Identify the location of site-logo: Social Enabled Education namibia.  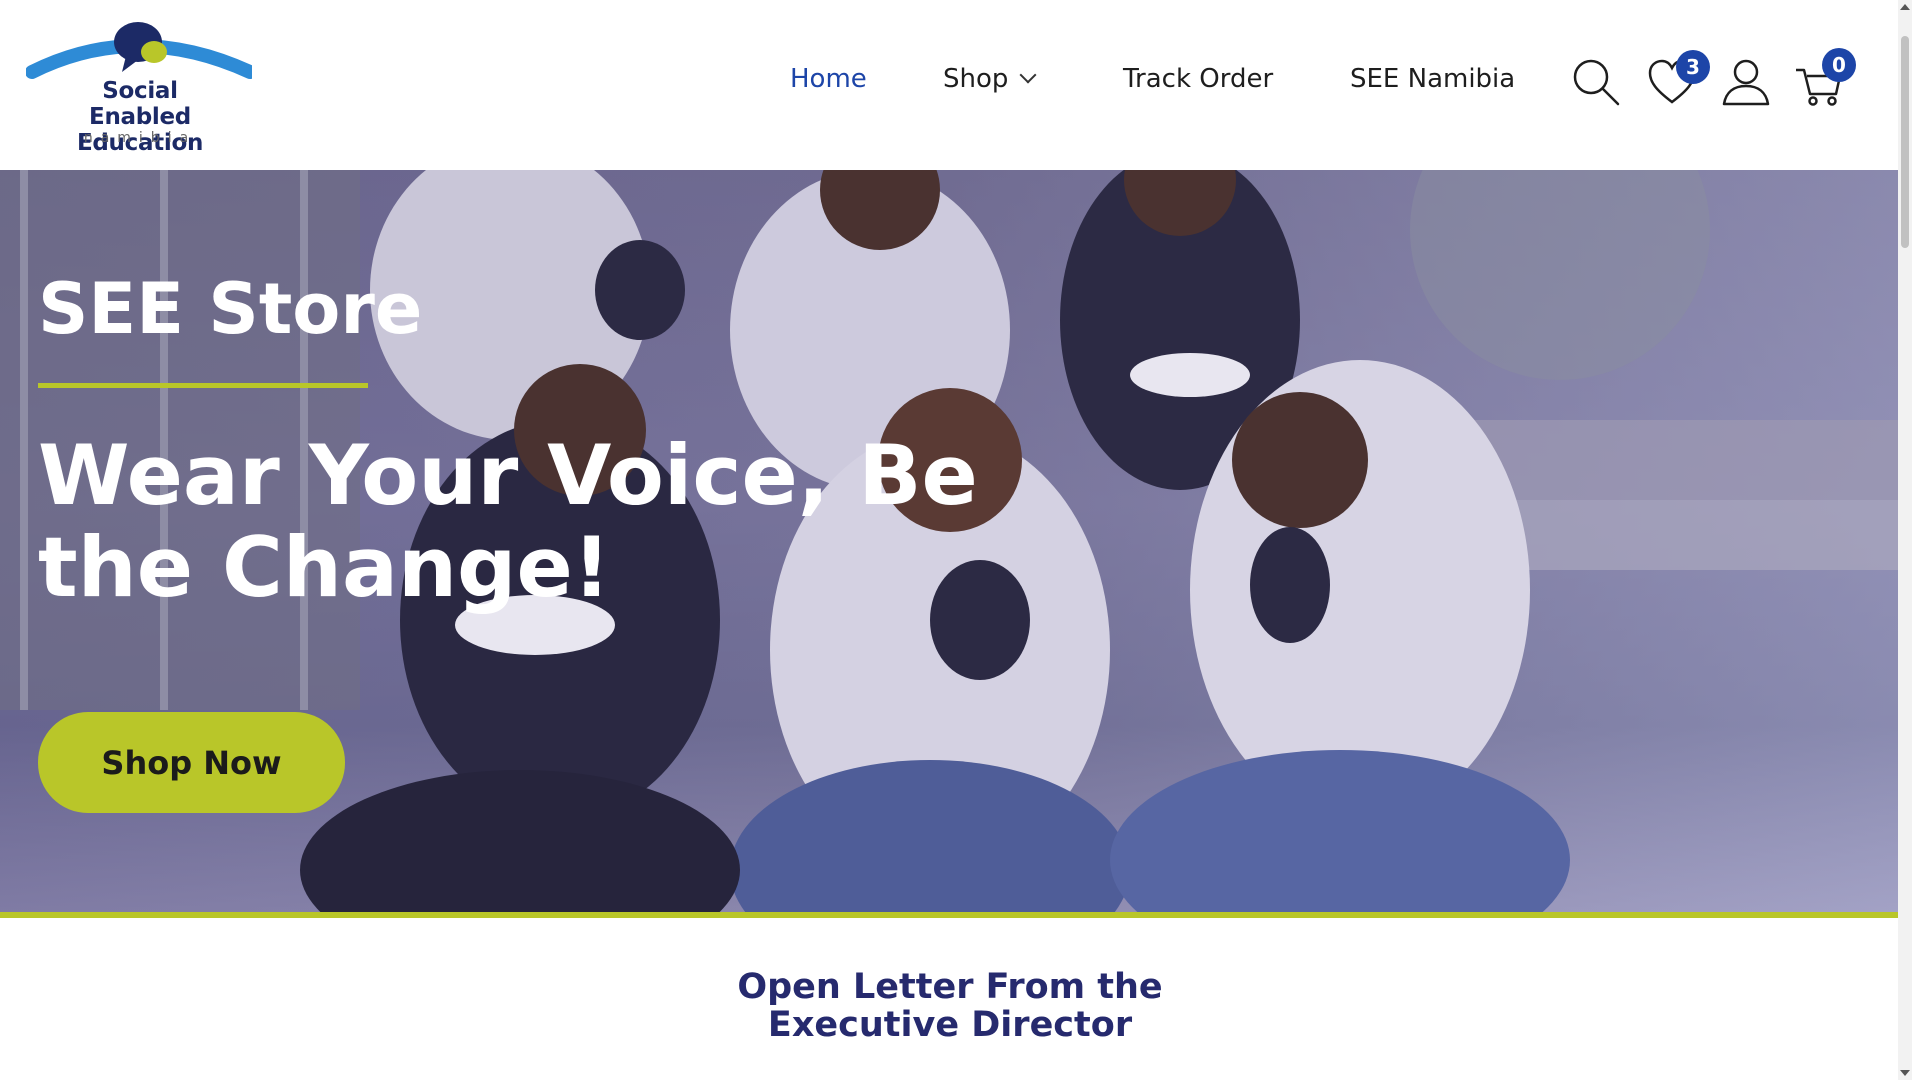
(141, 88).